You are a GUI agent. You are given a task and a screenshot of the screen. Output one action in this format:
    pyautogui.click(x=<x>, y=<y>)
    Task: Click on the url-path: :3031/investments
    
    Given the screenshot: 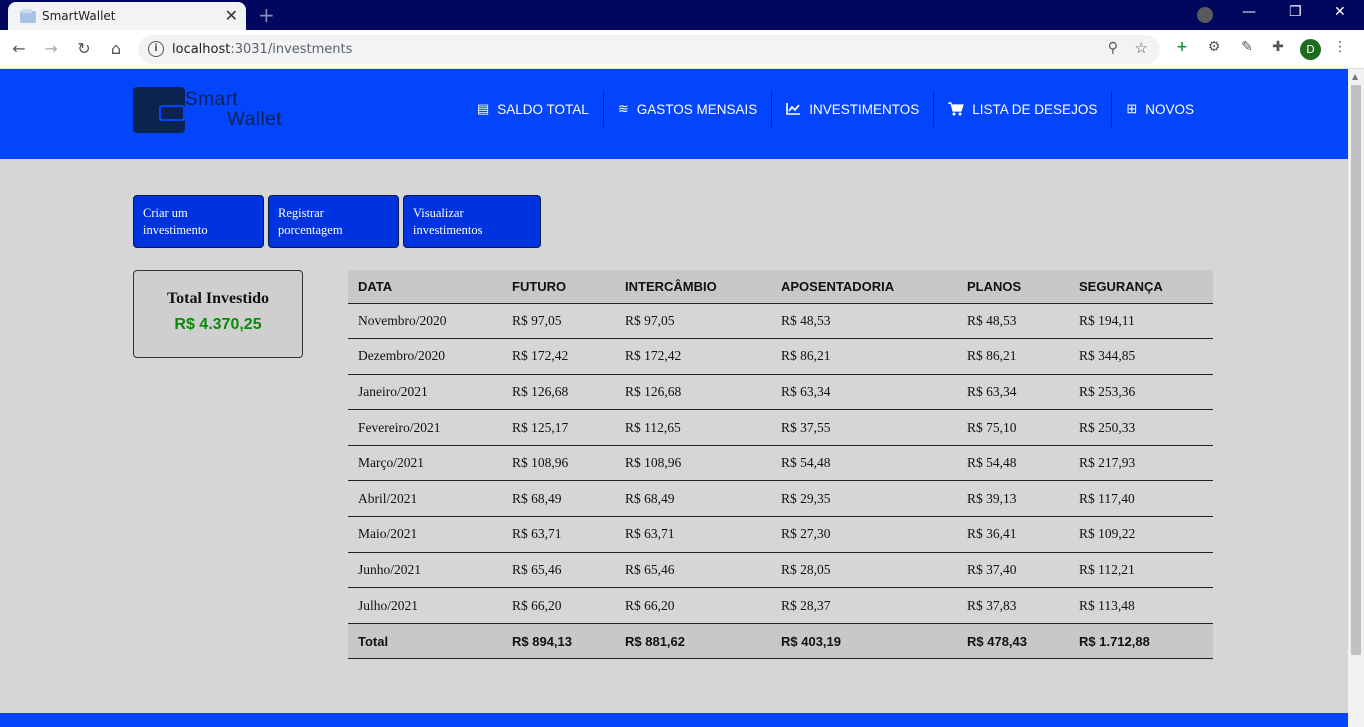 What is the action you would take?
    pyautogui.click(x=291, y=49)
    